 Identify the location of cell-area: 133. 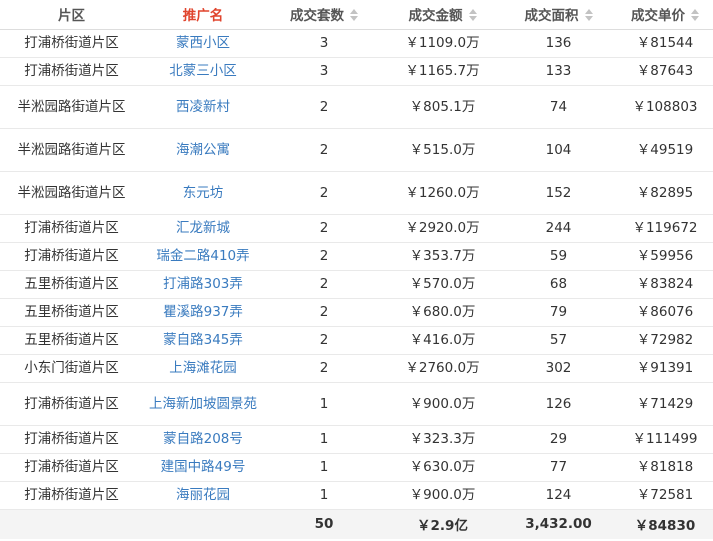
(558, 71).